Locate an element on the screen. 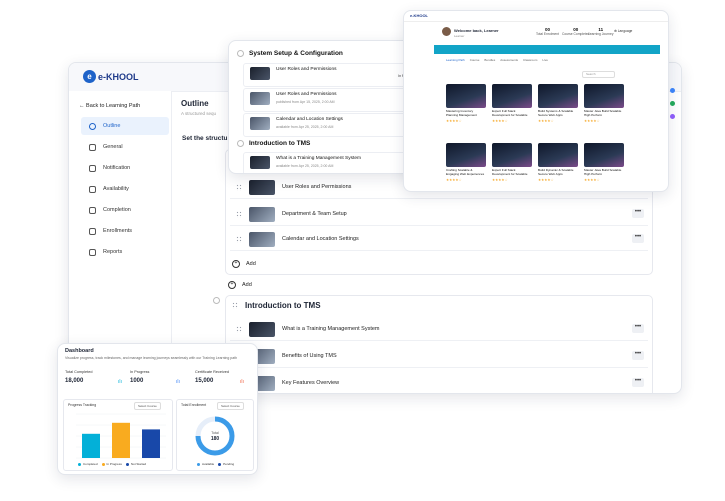 The image size is (725, 501). panel-title: Progress Tracking is located at coordinates (82, 405).